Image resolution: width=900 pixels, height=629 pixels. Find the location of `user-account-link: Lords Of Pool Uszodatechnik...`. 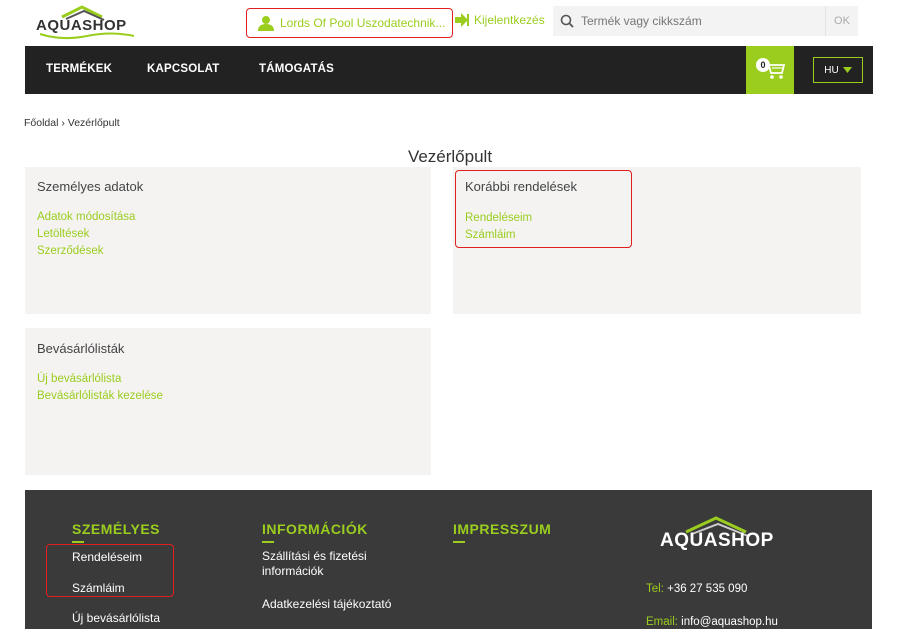

user-account-link: Lords Of Pool Uszodatechnik... is located at coordinates (349, 23).